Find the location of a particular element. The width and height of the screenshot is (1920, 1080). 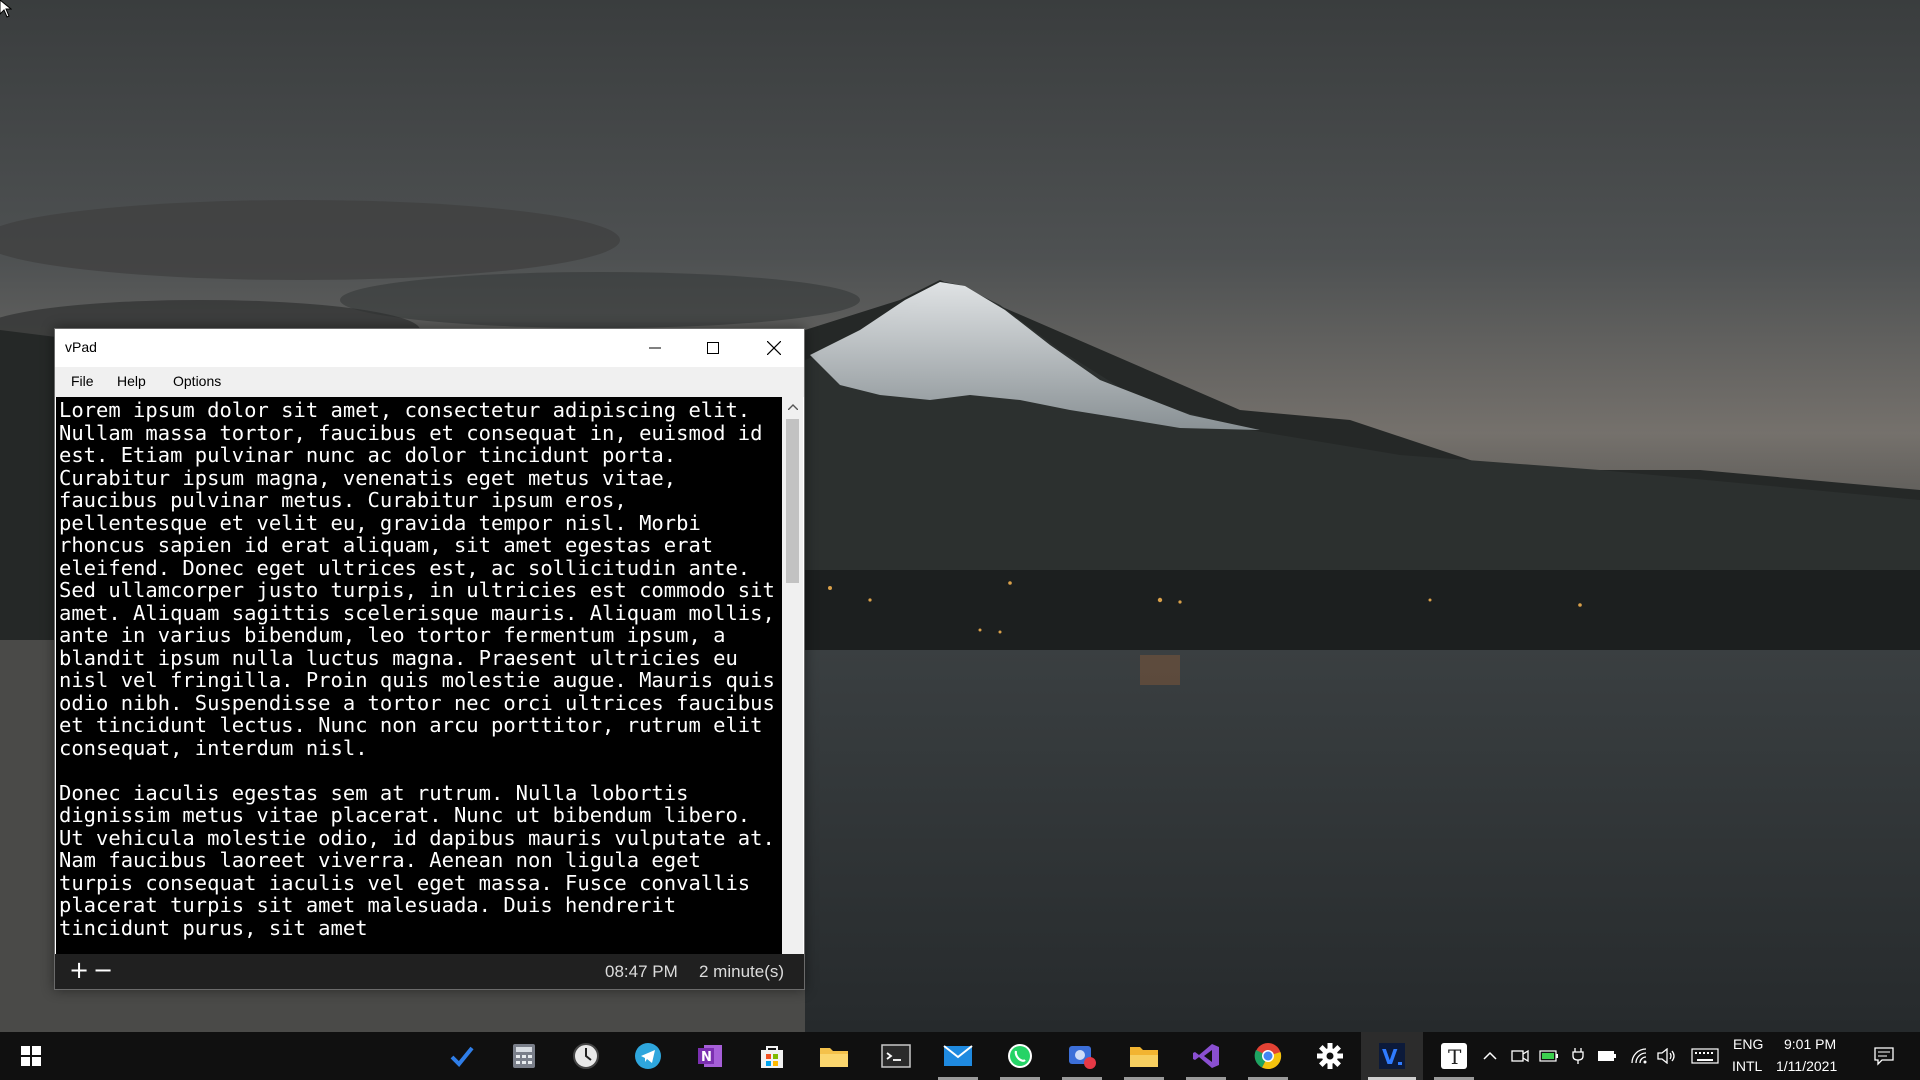

speaker-icon is located at coordinates (1666, 1056).